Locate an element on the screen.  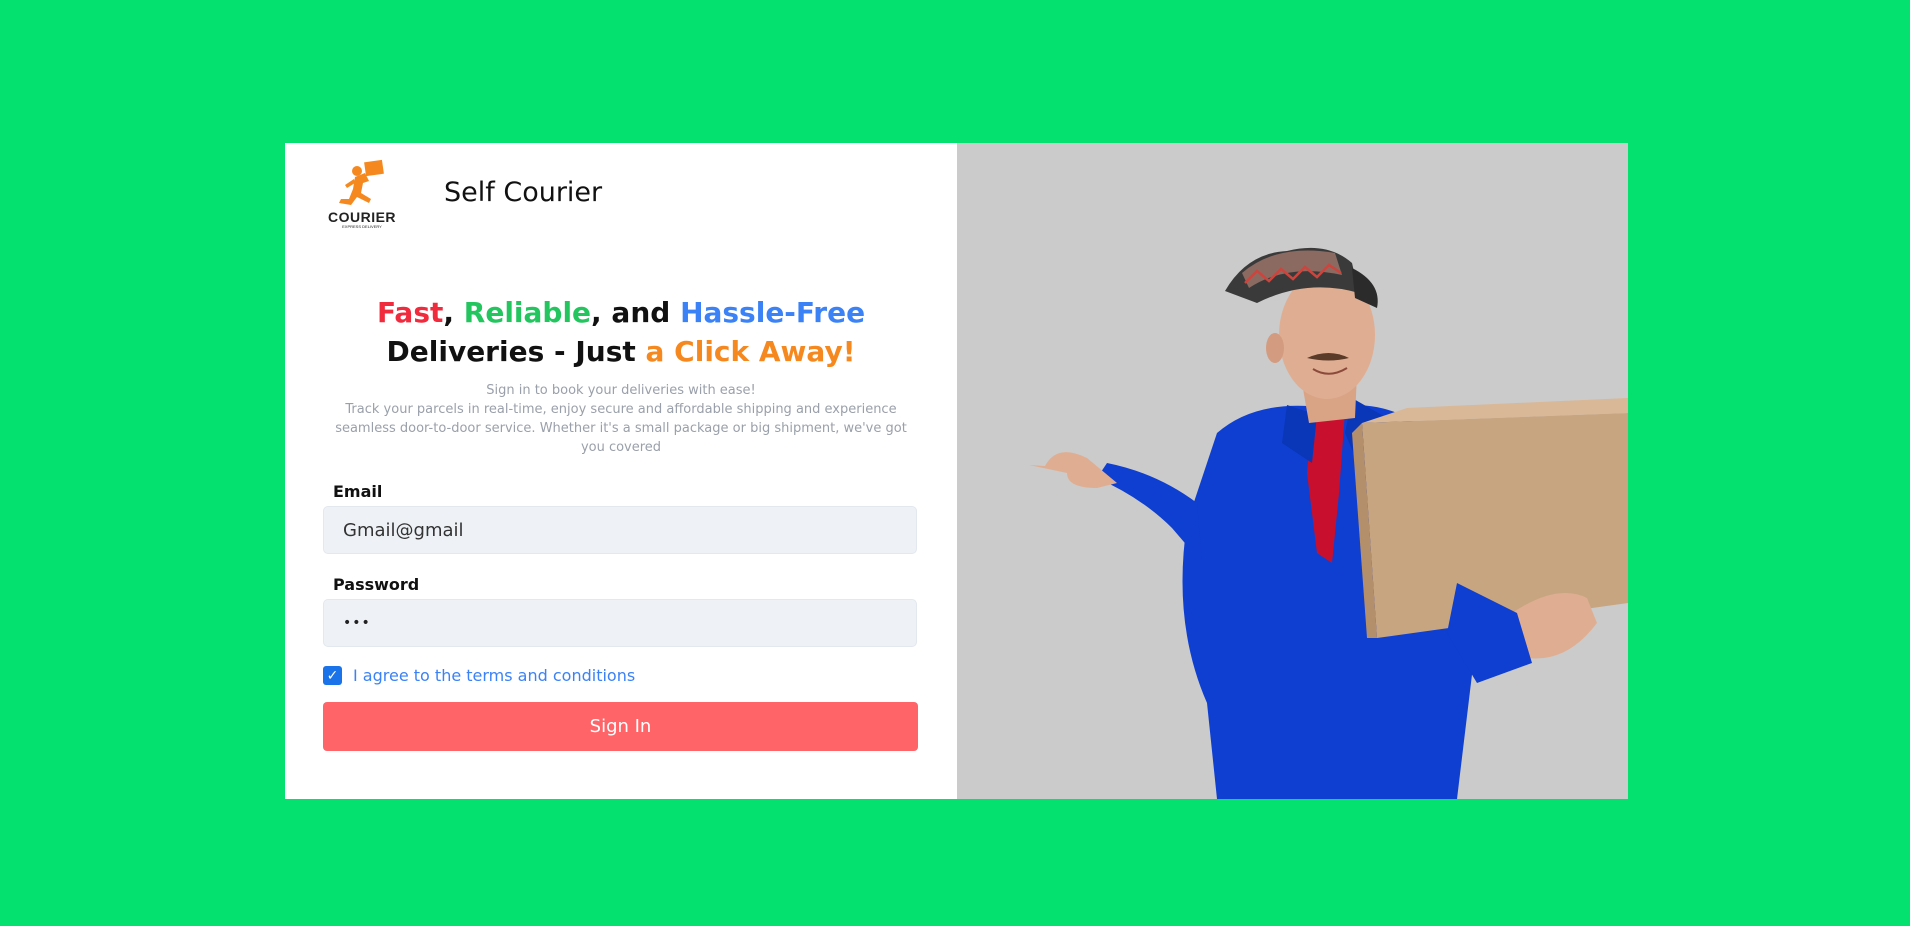
headline-word-reliable: Reliable is located at coordinates (527, 312).